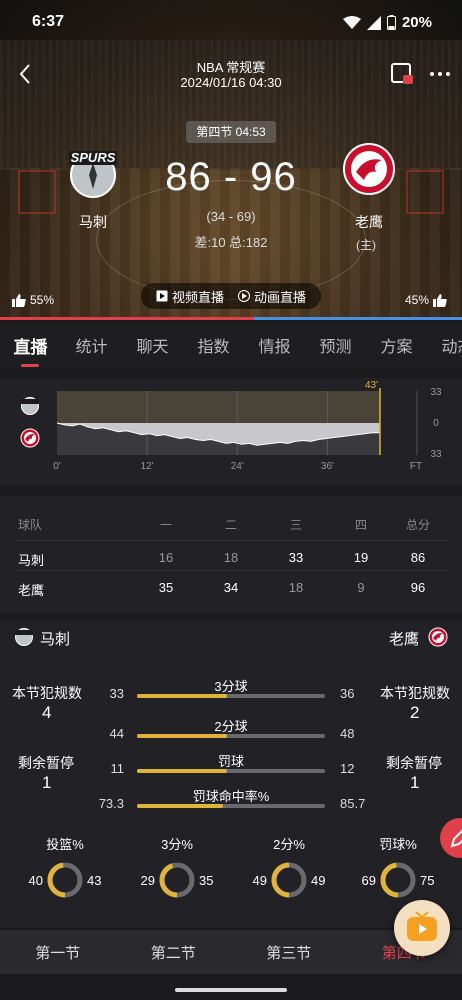 Image resolution: width=462 pixels, height=1000 pixels. Describe the element at coordinates (152, 345) in the screenshot. I see `tab-2: 聊天` at that location.